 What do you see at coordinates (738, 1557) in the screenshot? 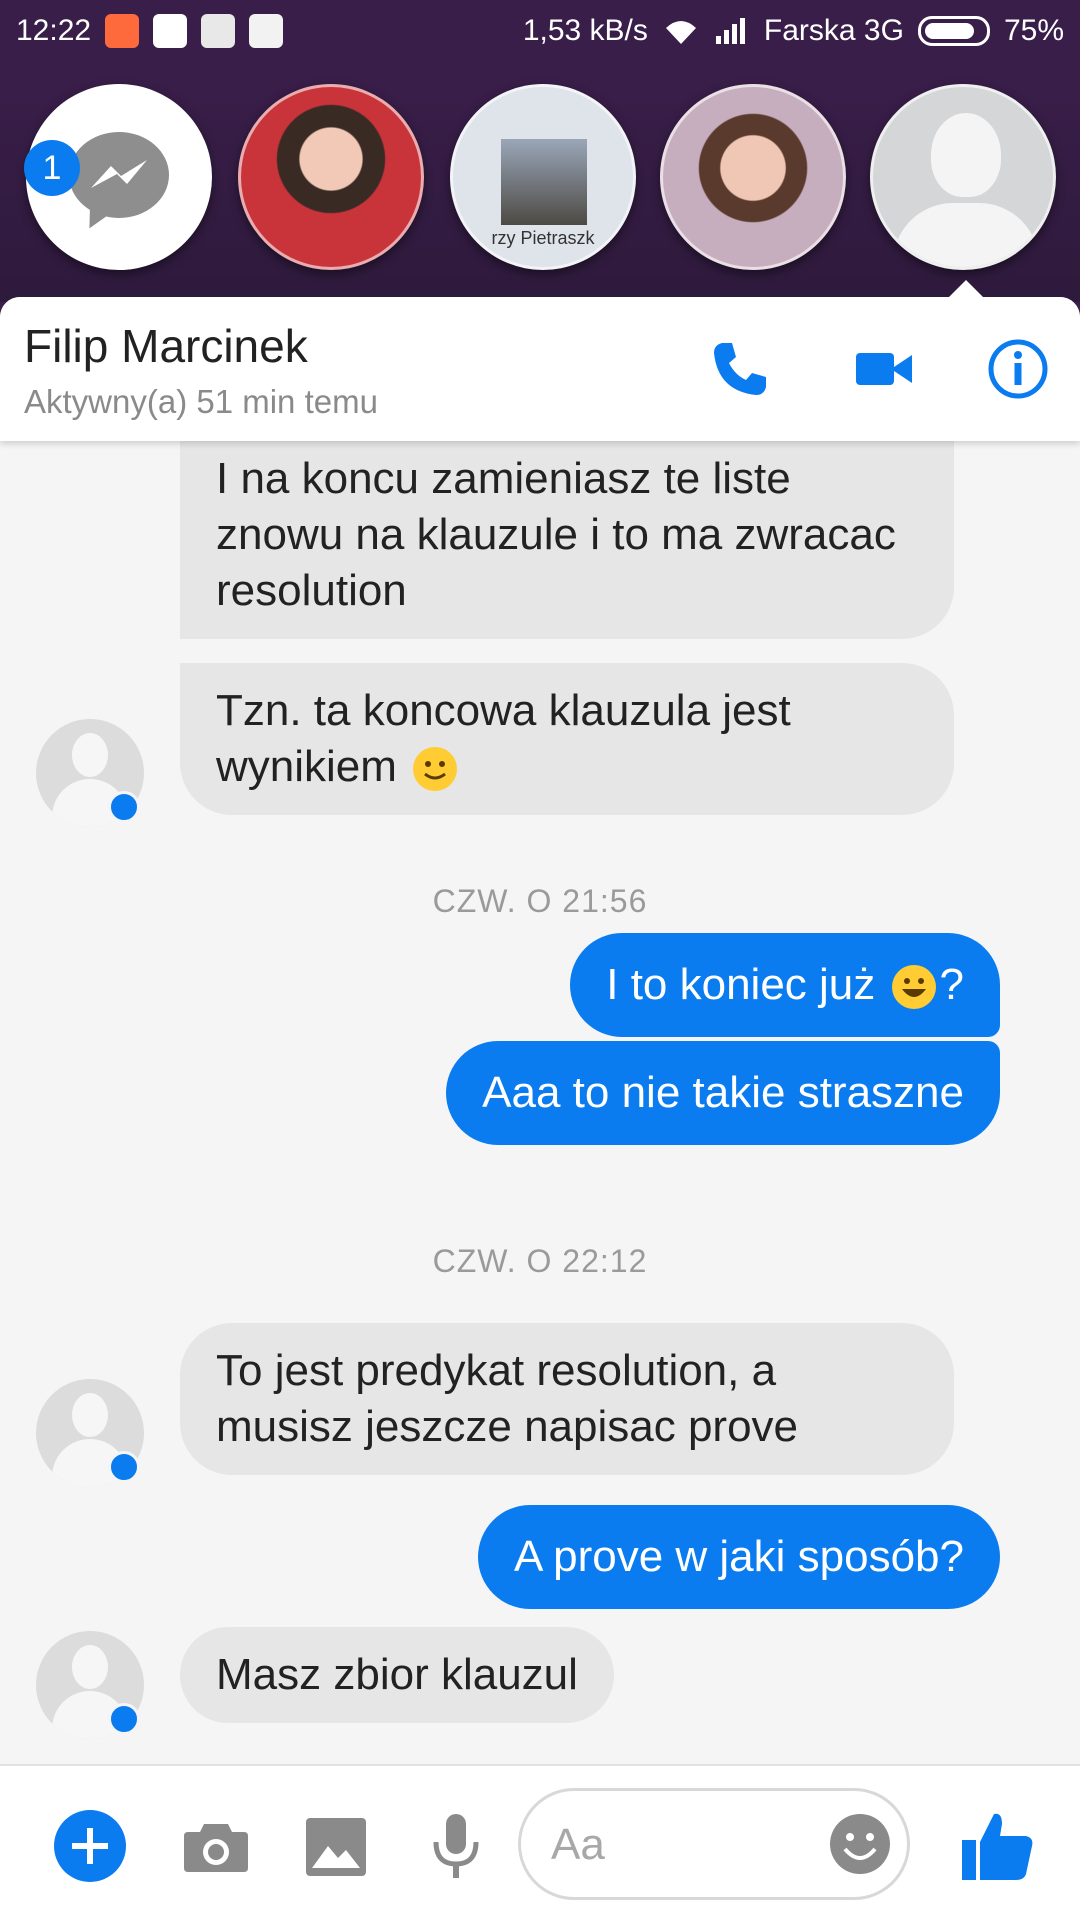
I see `message-bubble-outgoing: A prove w jaki sposób?` at bounding box center [738, 1557].